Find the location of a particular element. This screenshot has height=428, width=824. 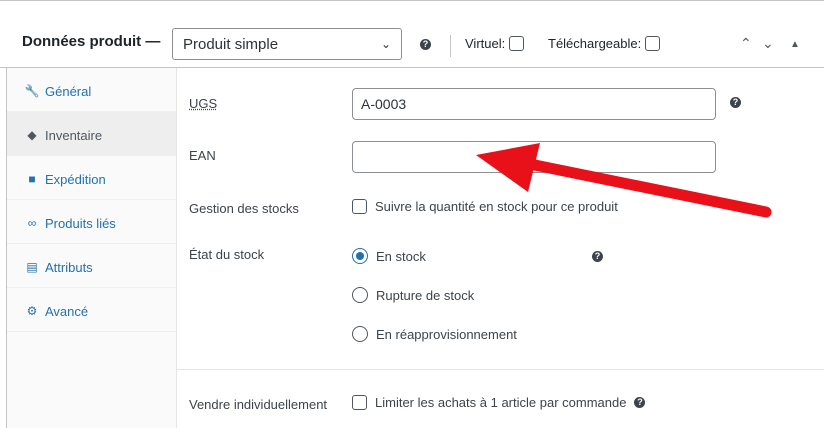

tab-linked-products: ∞ Produits liés is located at coordinates (91, 222).